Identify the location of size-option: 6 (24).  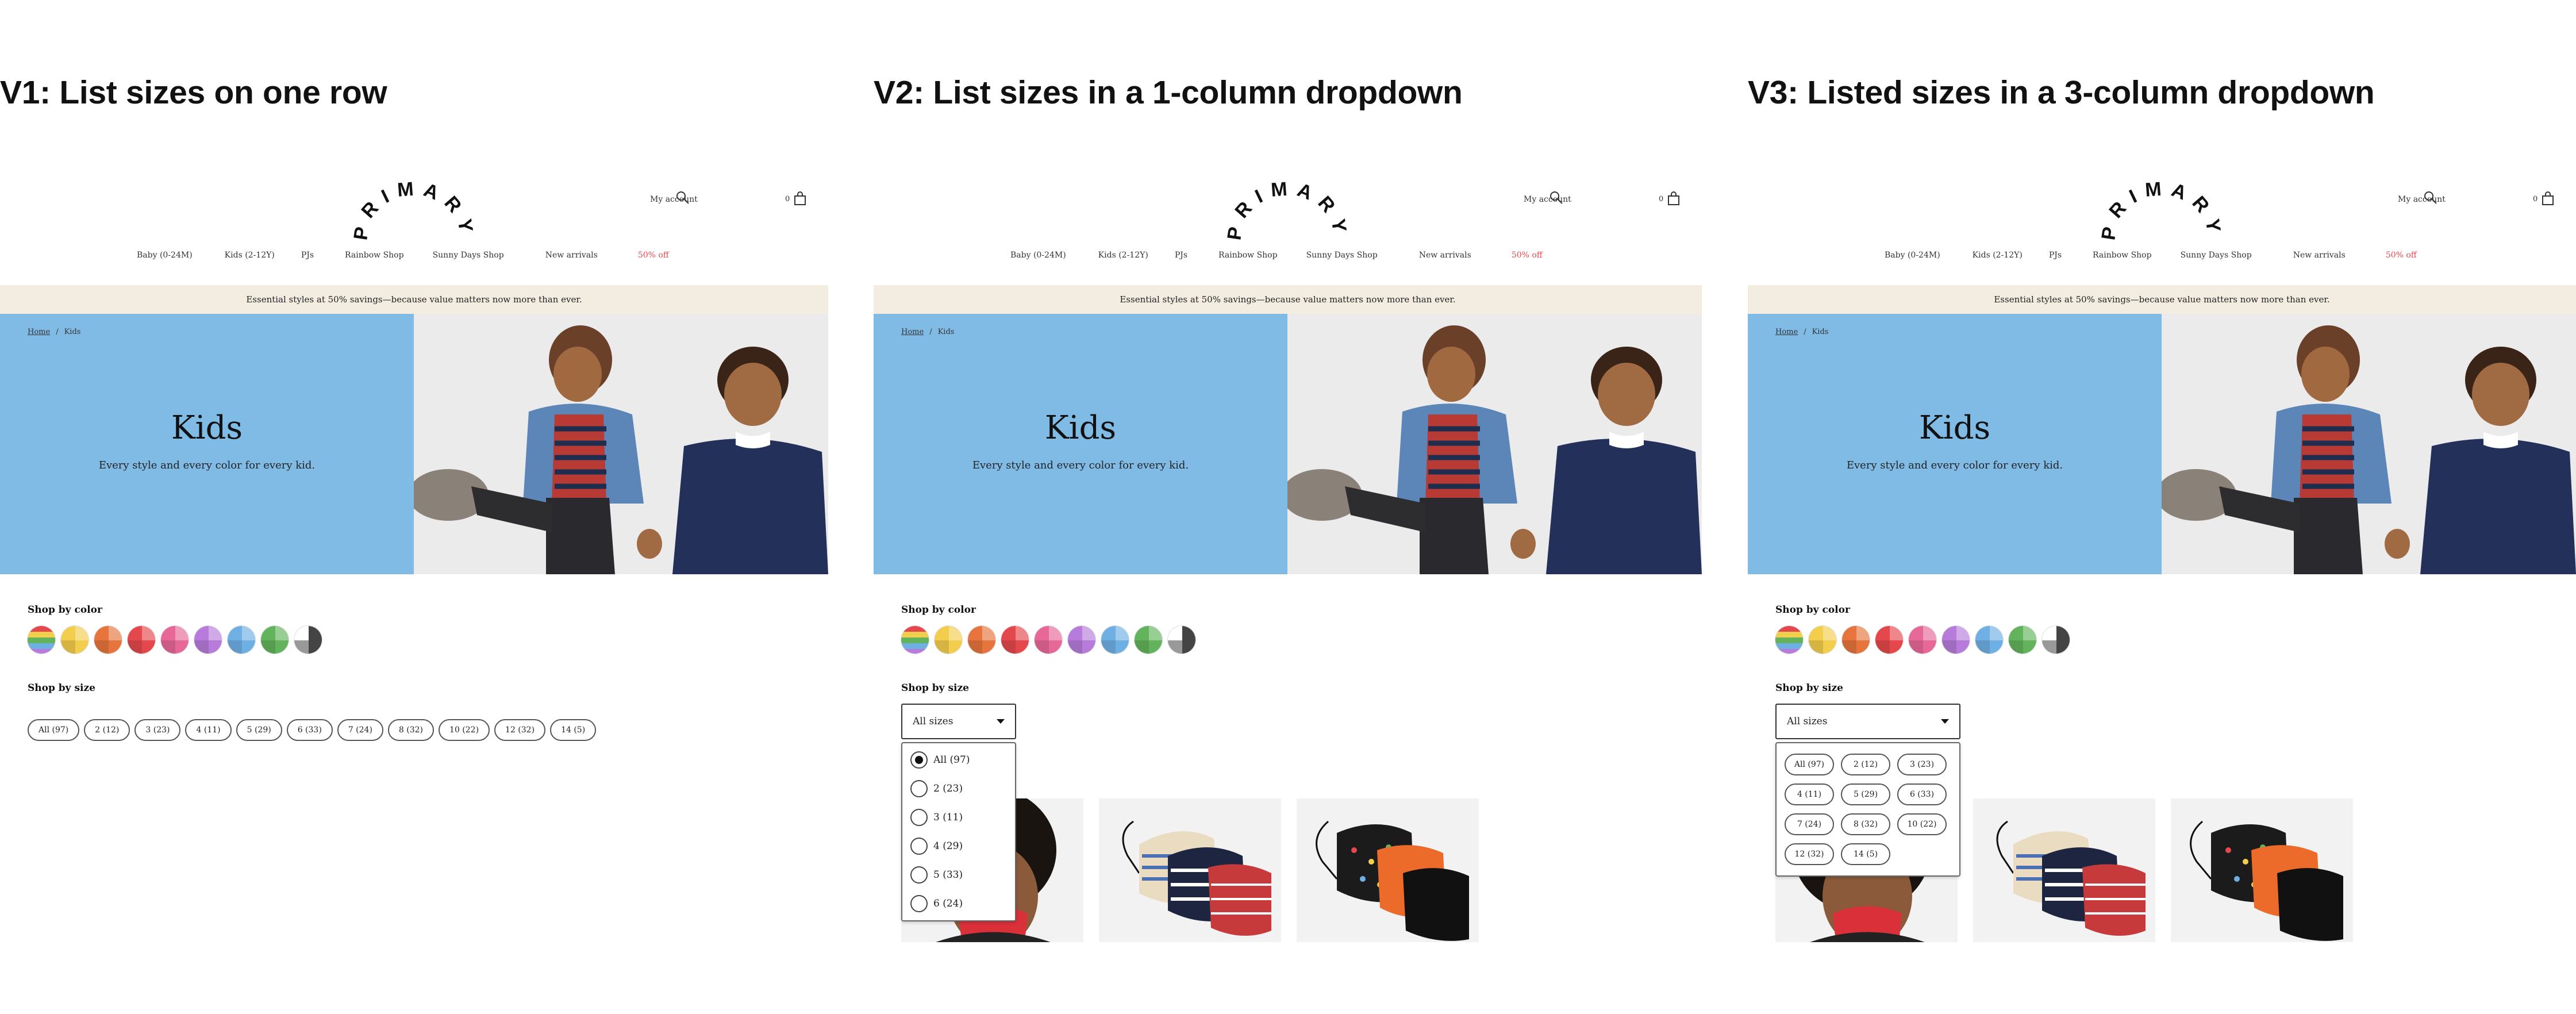
(958, 903).